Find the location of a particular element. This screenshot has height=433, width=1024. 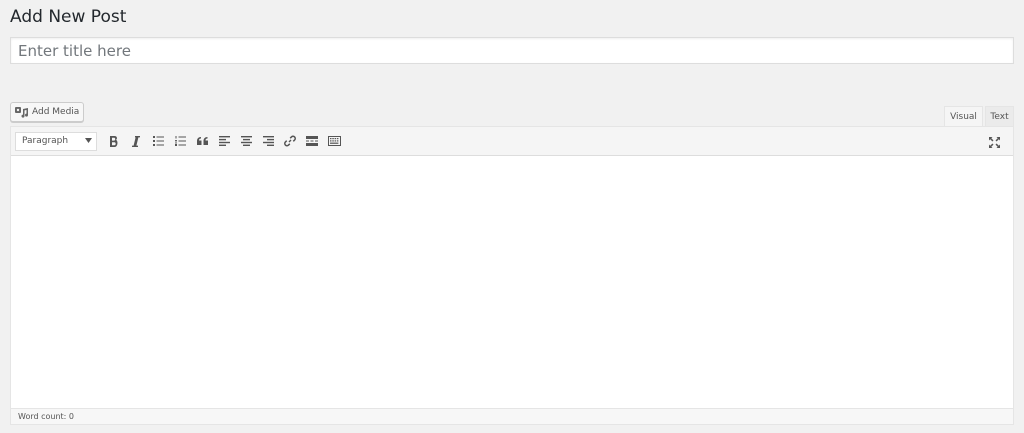

tab-visual: Visual is located at coordinates (963, 116).